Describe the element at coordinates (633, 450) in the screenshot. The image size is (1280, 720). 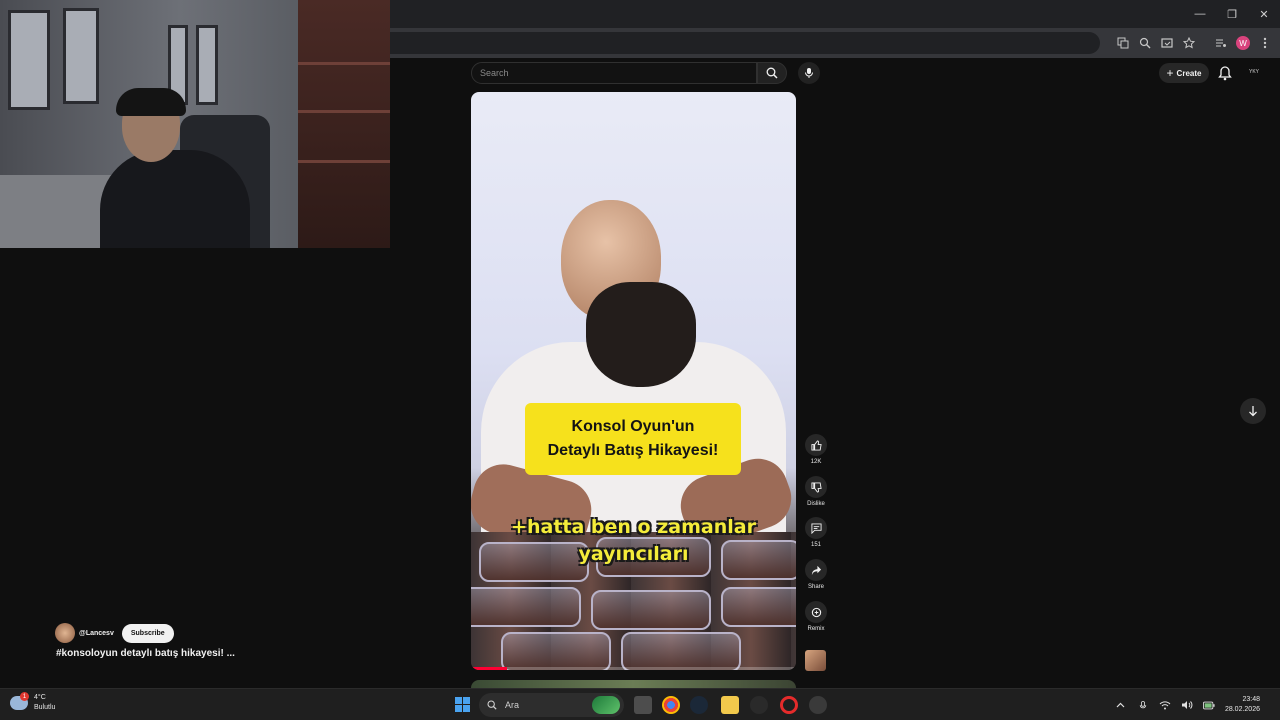
I see `caption-line-2: Detaylı Batış Hikayesi!` at that location.